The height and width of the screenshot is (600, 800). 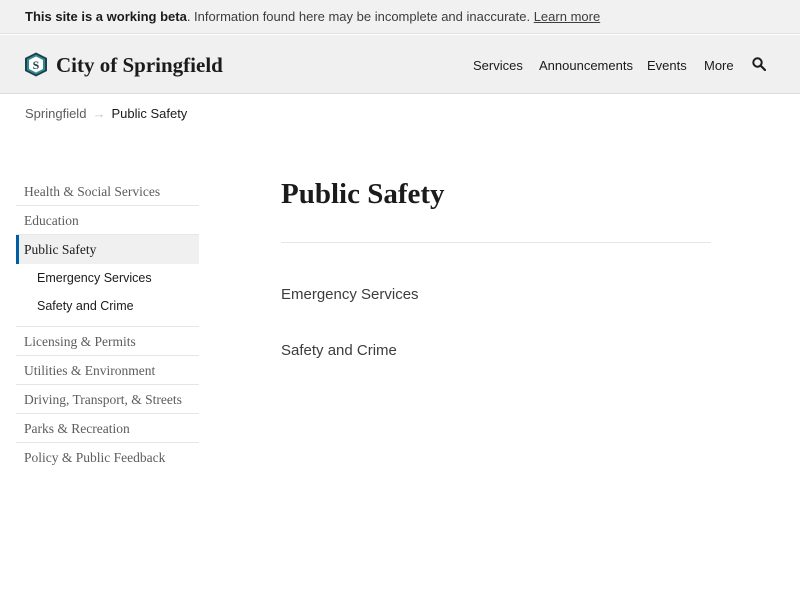 What do you see at coordinates (496, 242) in the screenshot?
I see `title-divider` at bounding box center [496, 242].